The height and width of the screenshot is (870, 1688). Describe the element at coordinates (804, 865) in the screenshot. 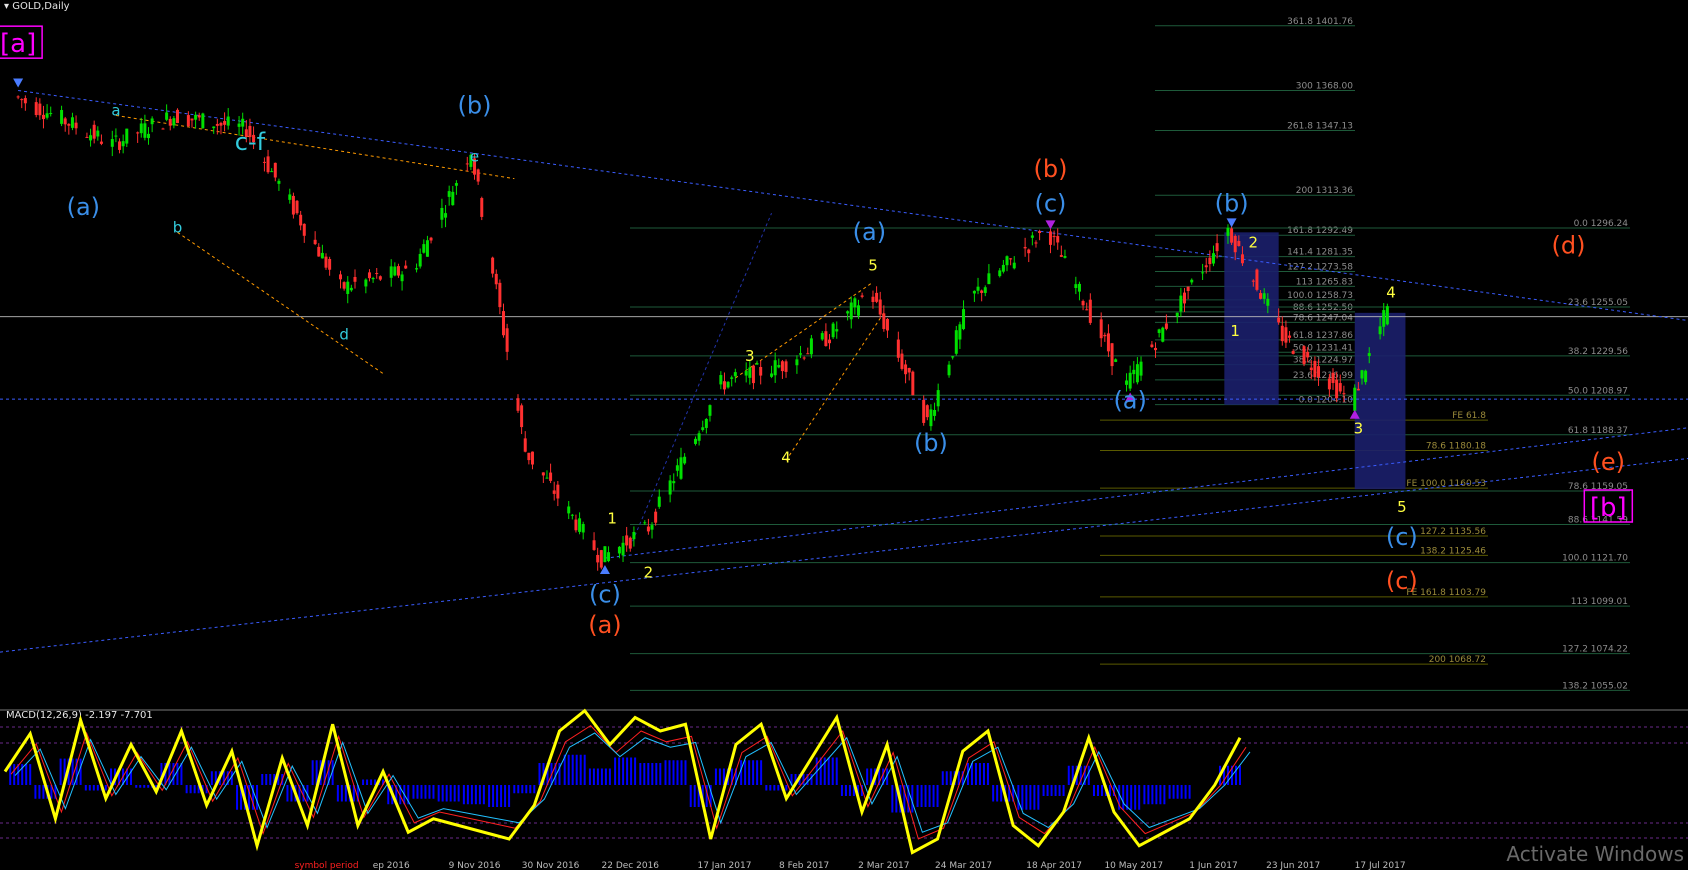

I see `x-tick-label: 8 Feb 2017` at that location.